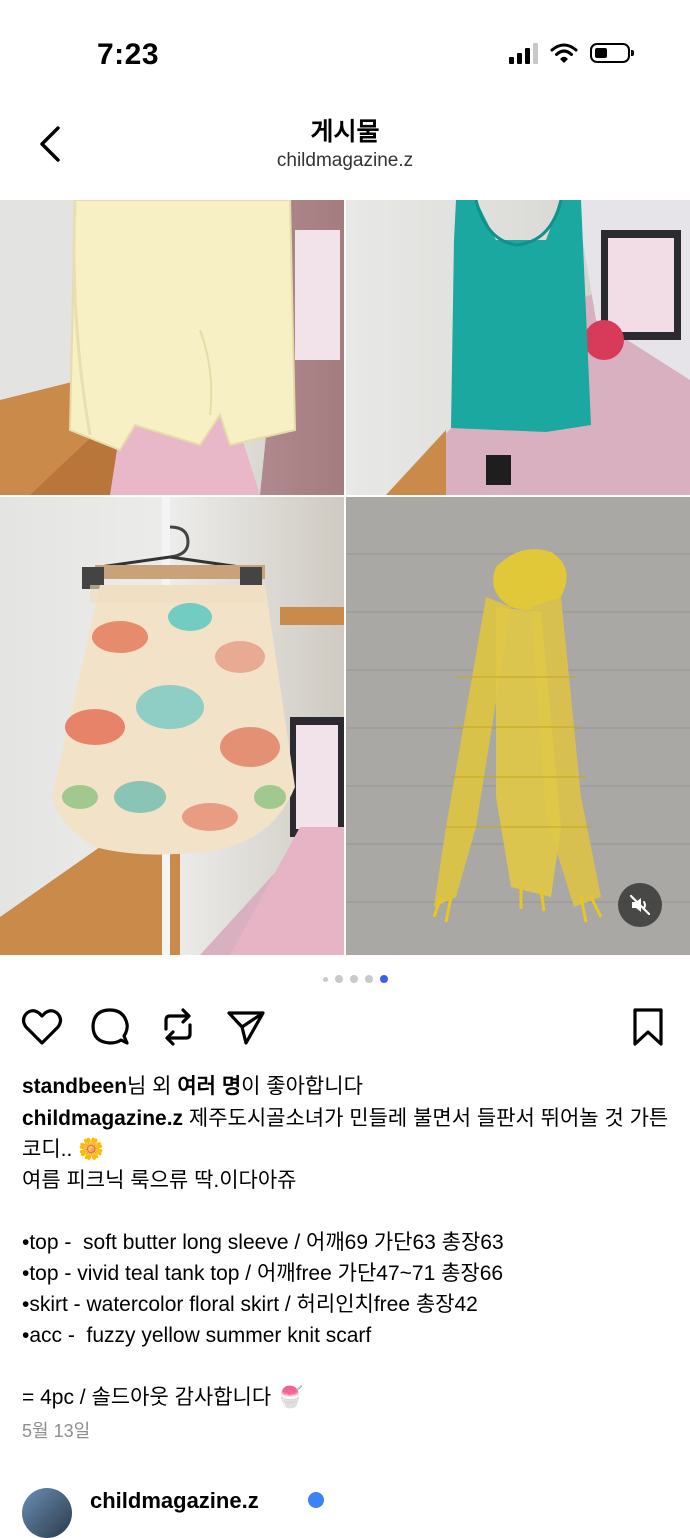 The image size is (690, 1538). I want to click on heart-icon, so click(42, 1027).